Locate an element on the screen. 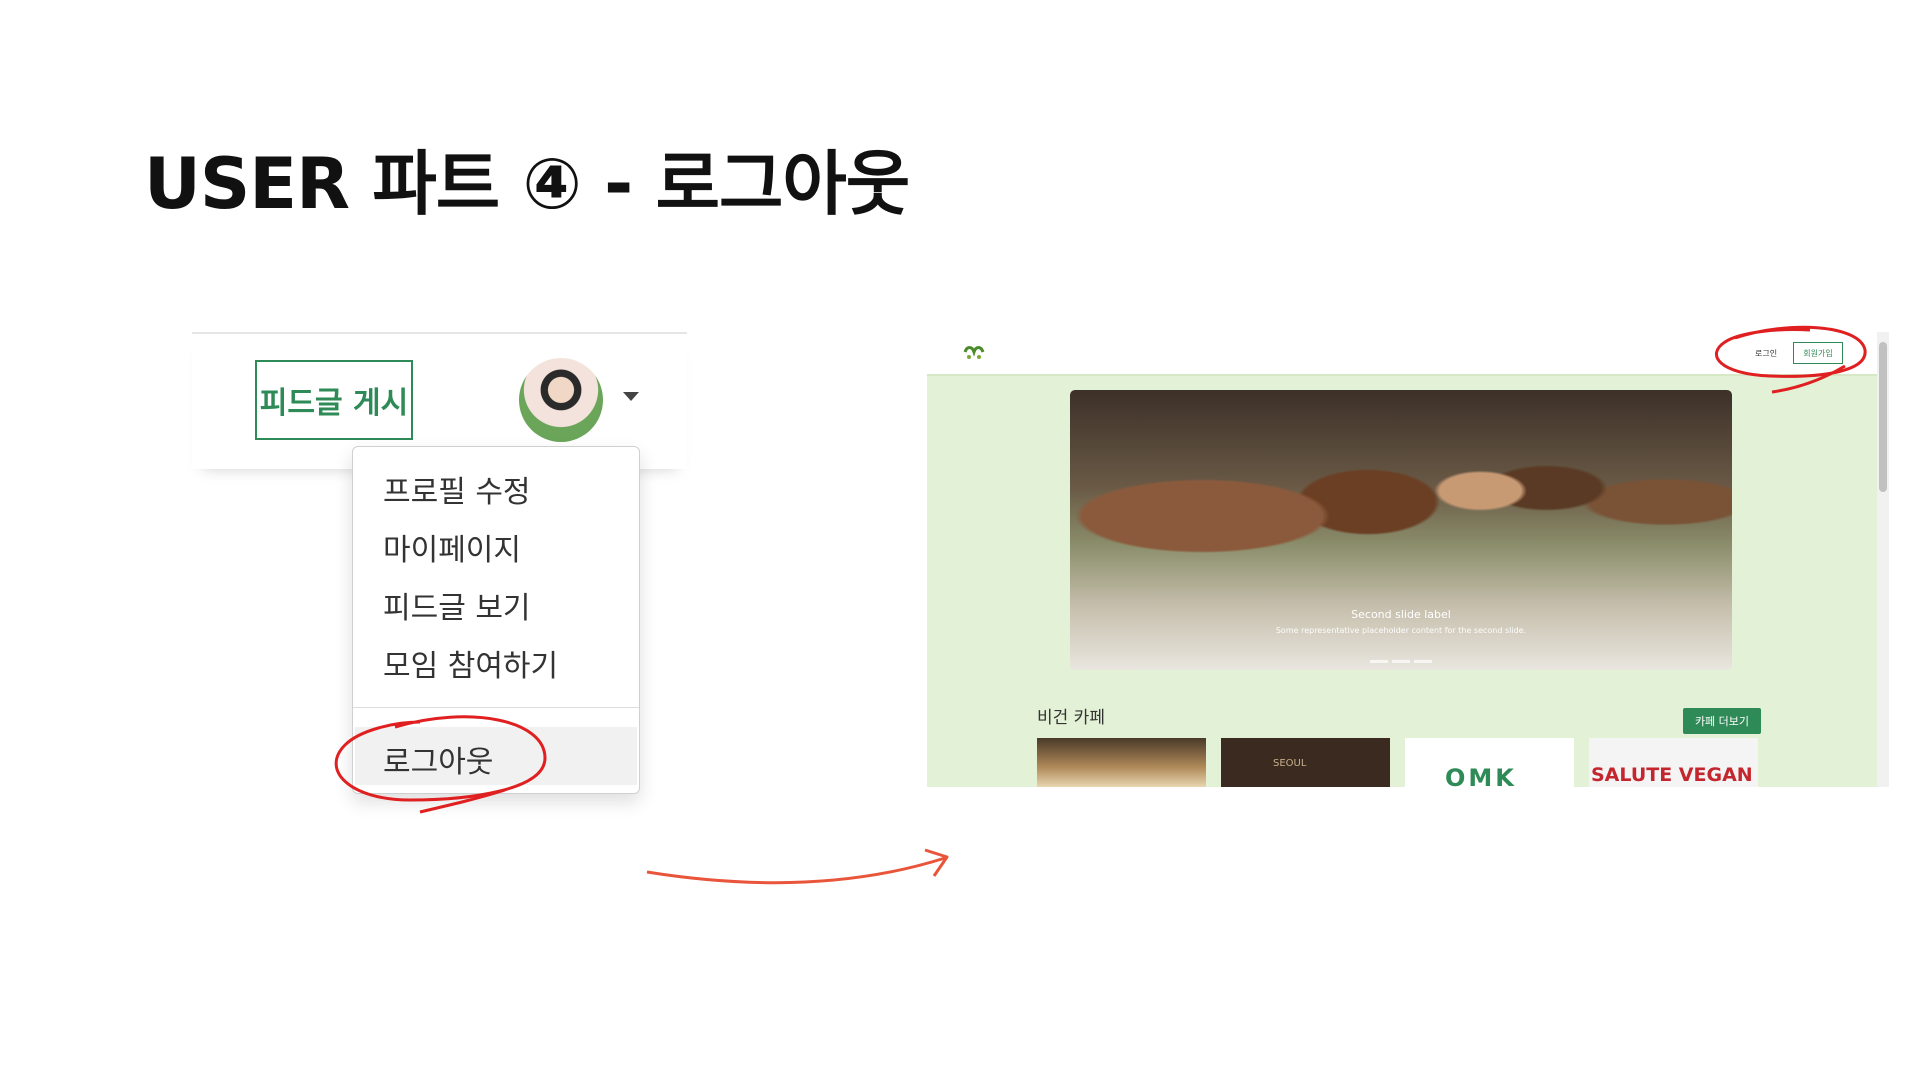  caret-down-icon is located at coordinates (631, 396).